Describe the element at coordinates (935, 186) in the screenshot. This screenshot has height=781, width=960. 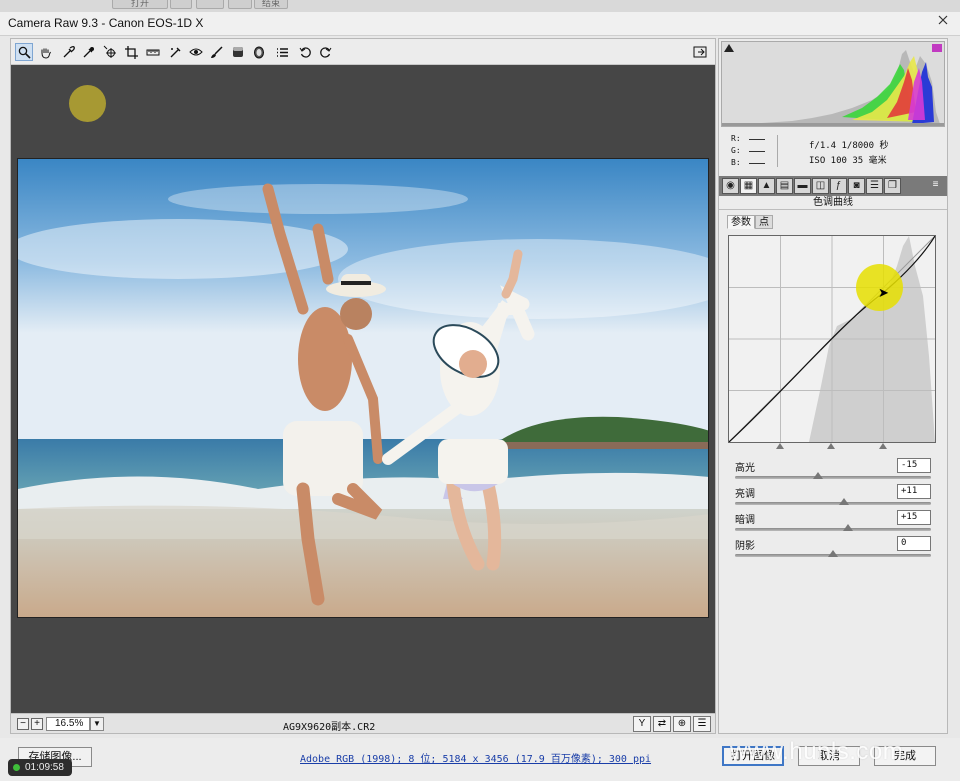
I see `panel-menu-icon: ≡` at that location.